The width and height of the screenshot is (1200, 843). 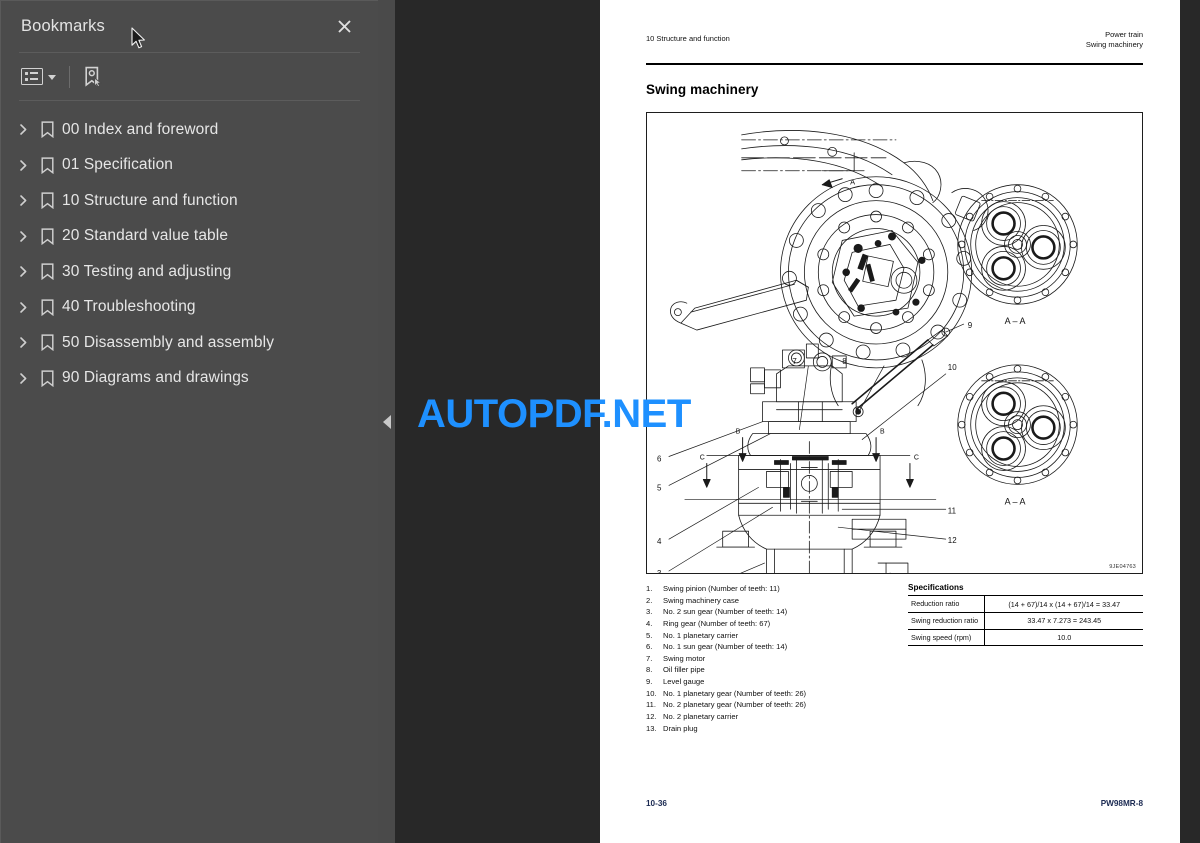 I want to click on part-number: 11., so click(x=651, y=705).